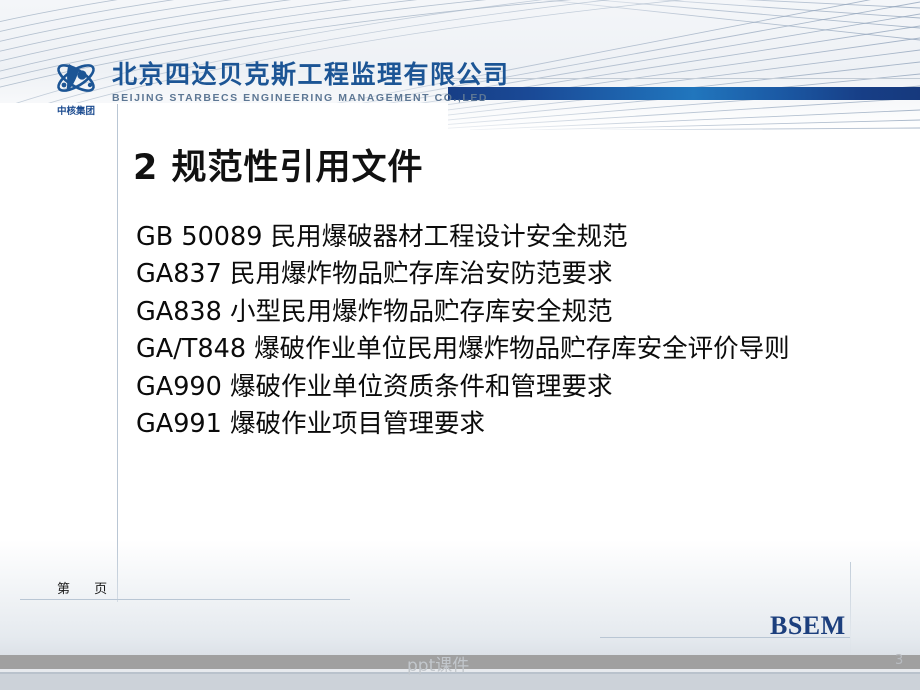  Describe the element at coordinates (382, 237) in the screenshot. I see `body-line: GB 50089 民用爆破器材工程设计安全规范` at that location.